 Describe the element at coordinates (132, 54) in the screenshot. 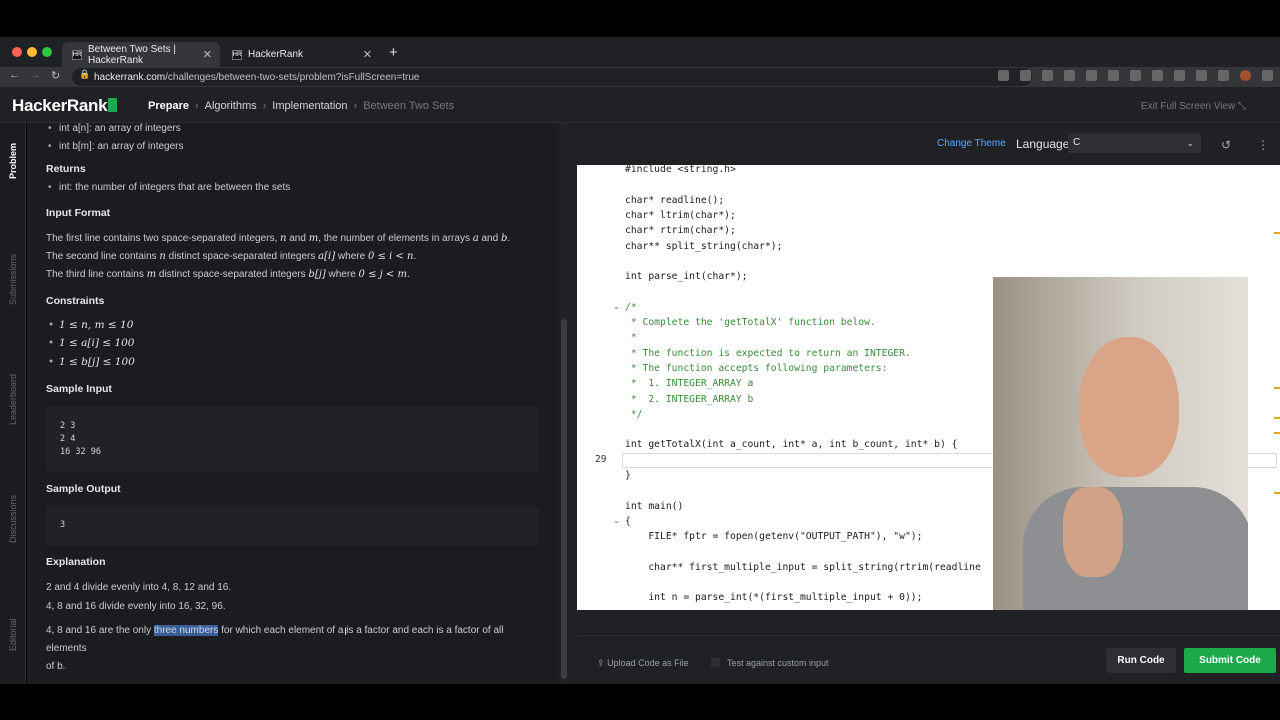

I see `tab-title: Between Two Sets | HackerRank` at that location.